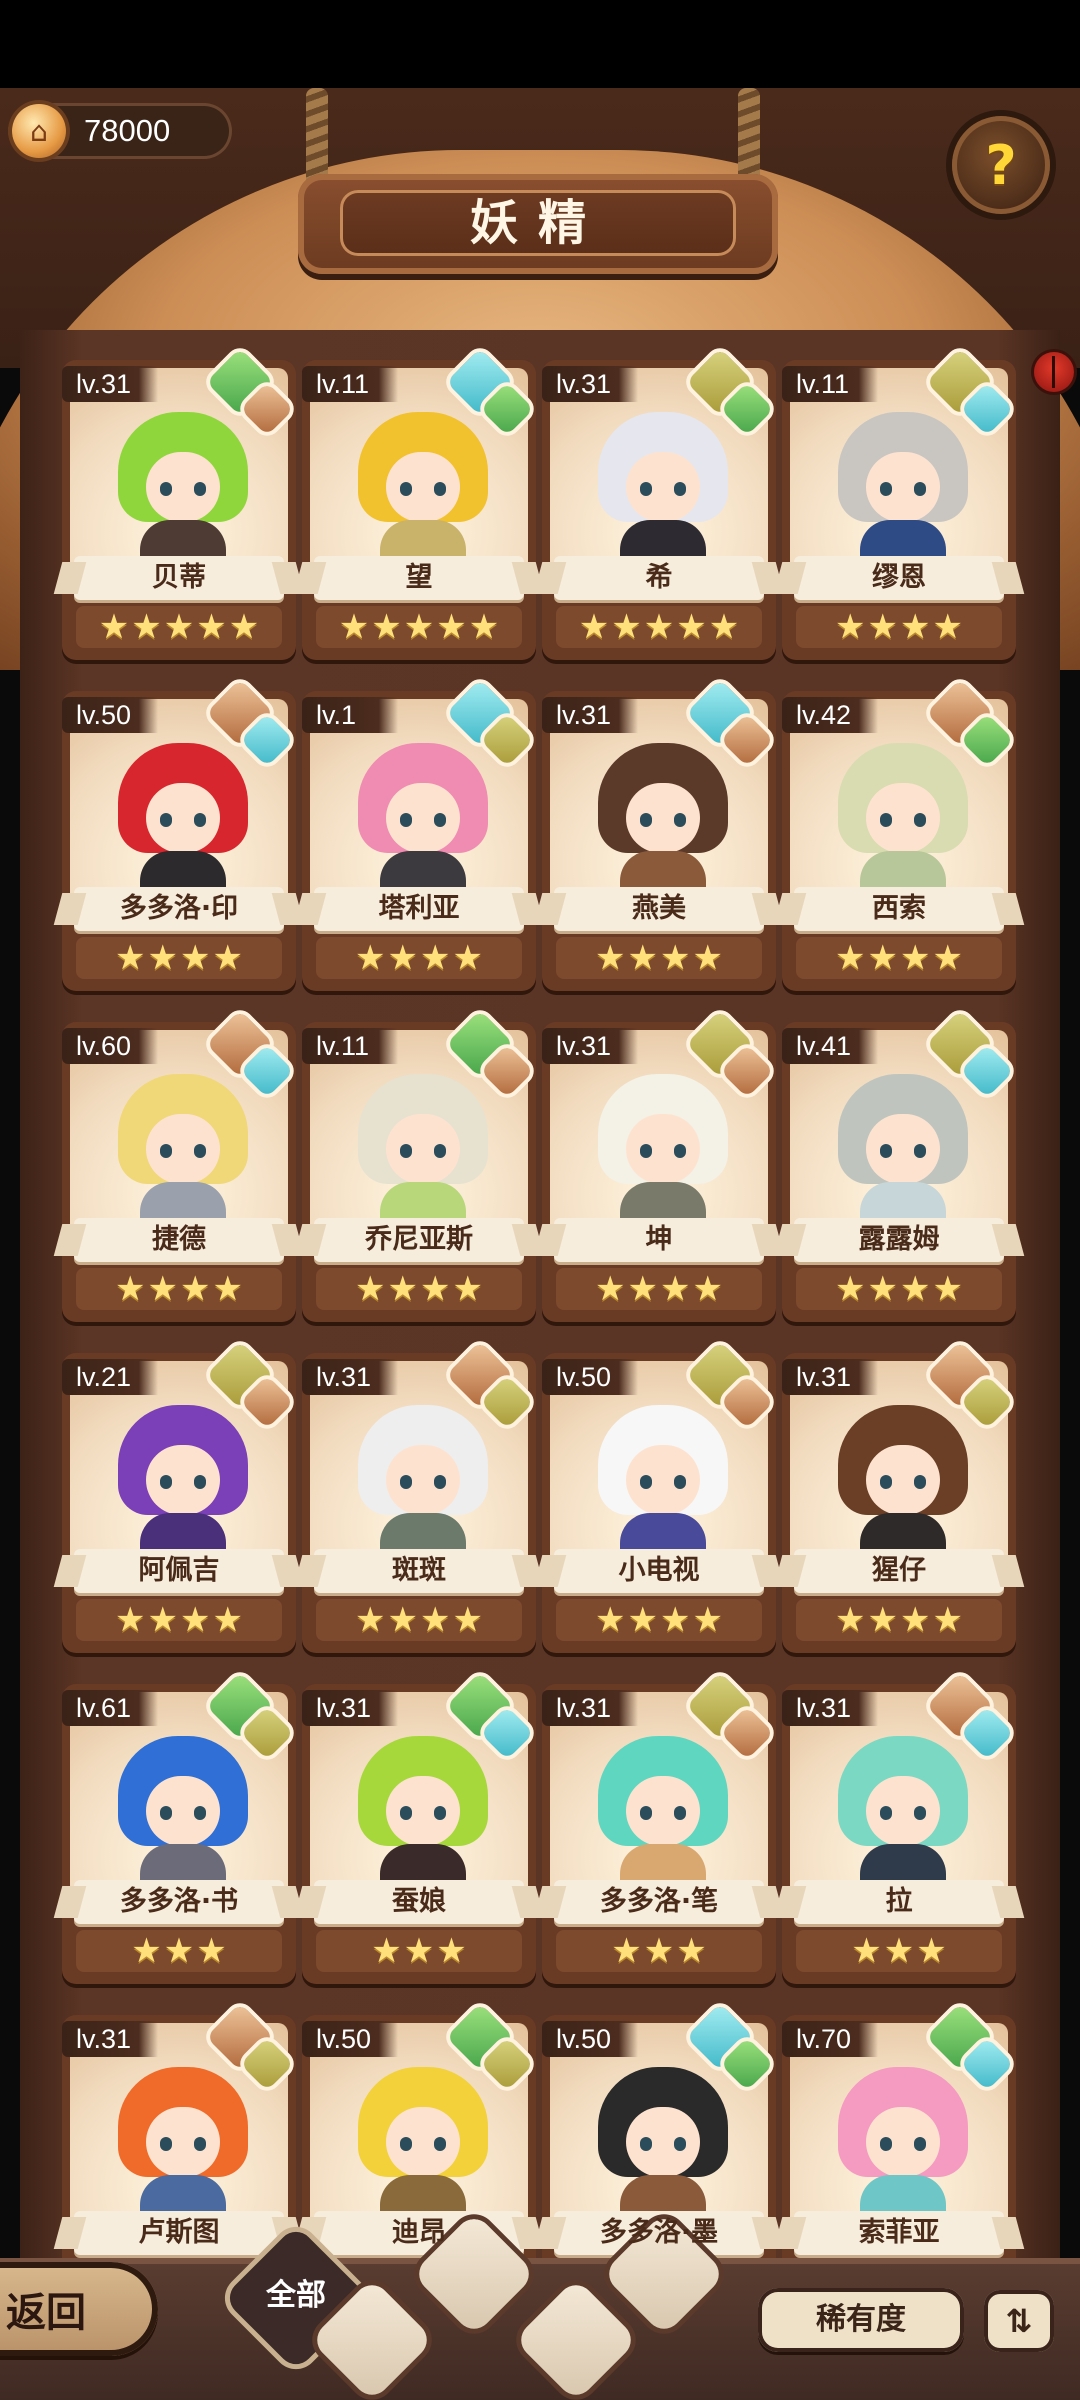 Image resolution: width=1080 pixels, height=2400 pixels. What do you see at coordinates (861, 2320) in the screenshot?
I see `rarity-sort-button: 稀有度` at bounding box center [861, 2320].